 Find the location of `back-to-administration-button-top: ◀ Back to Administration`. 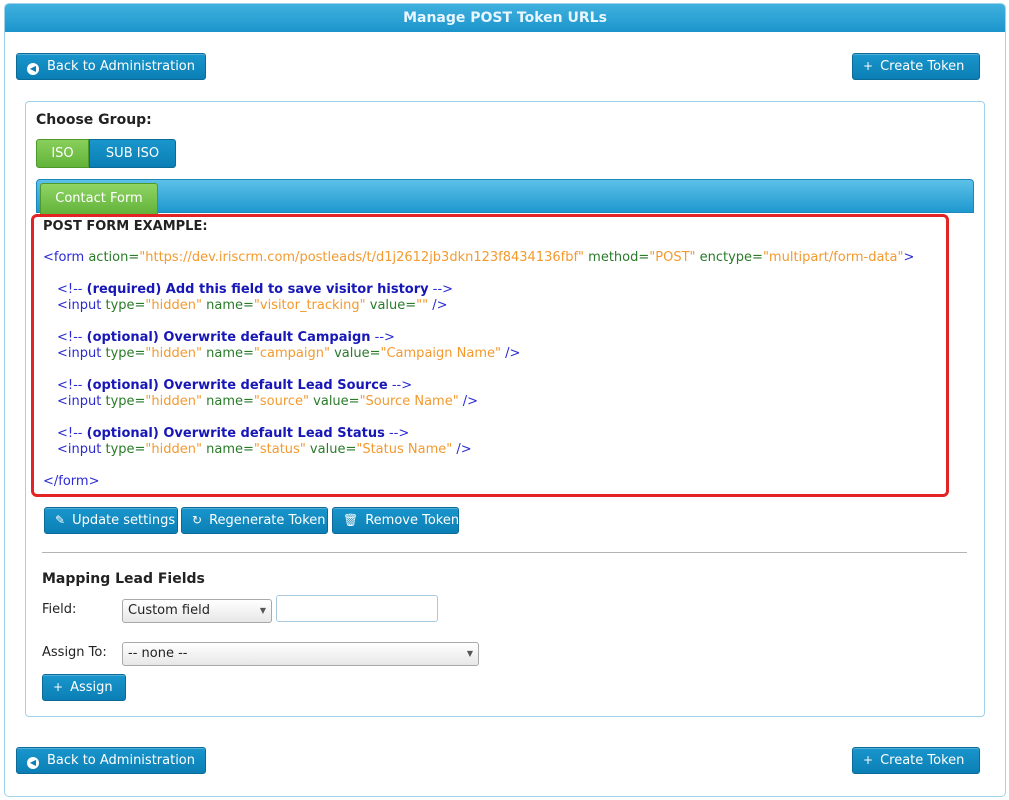

back-to-administration-button-top: ◀ Back to Administration is located at coordinates (111, 66).